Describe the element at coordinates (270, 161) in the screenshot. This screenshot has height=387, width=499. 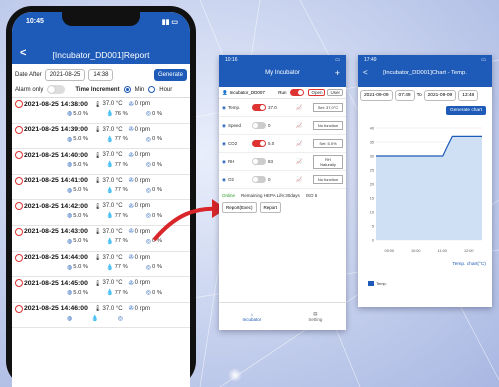
I see `parameter-value: 83` at that location.